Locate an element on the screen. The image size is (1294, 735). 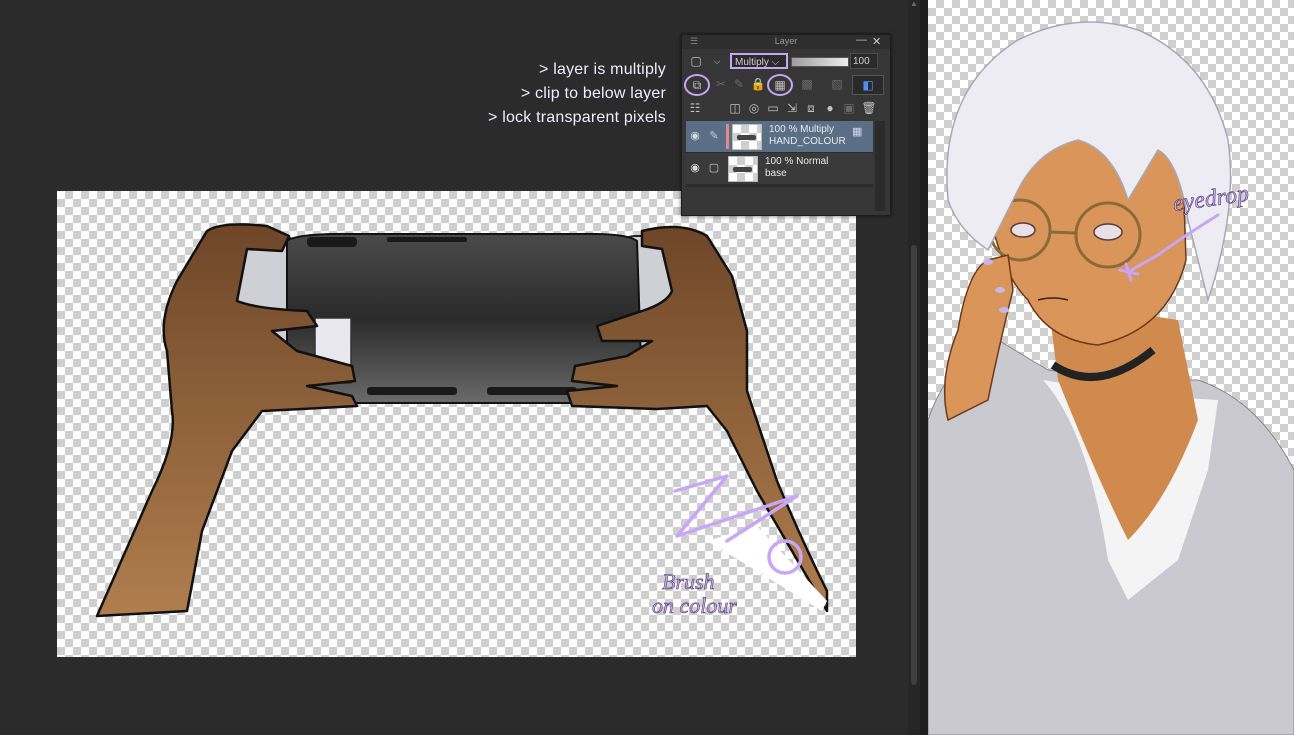
canvas-scrollbar: ▲ is located at coordinates (914, 367).